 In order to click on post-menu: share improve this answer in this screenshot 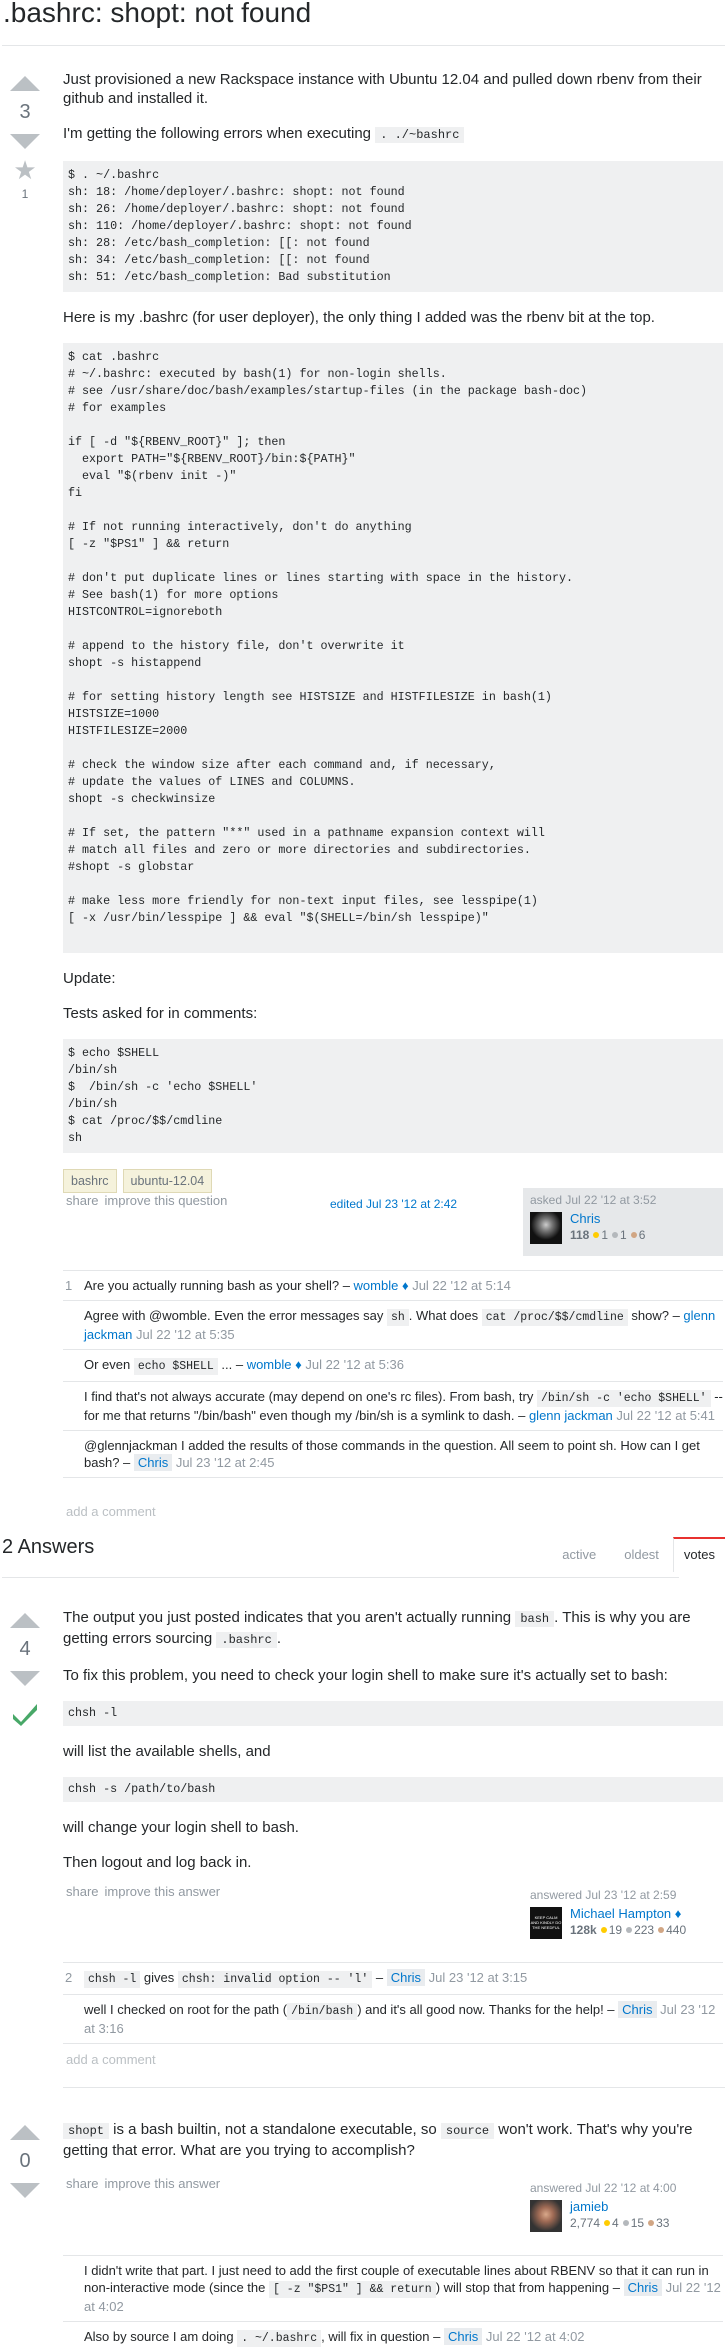, I will do `click(146, 2183)`.